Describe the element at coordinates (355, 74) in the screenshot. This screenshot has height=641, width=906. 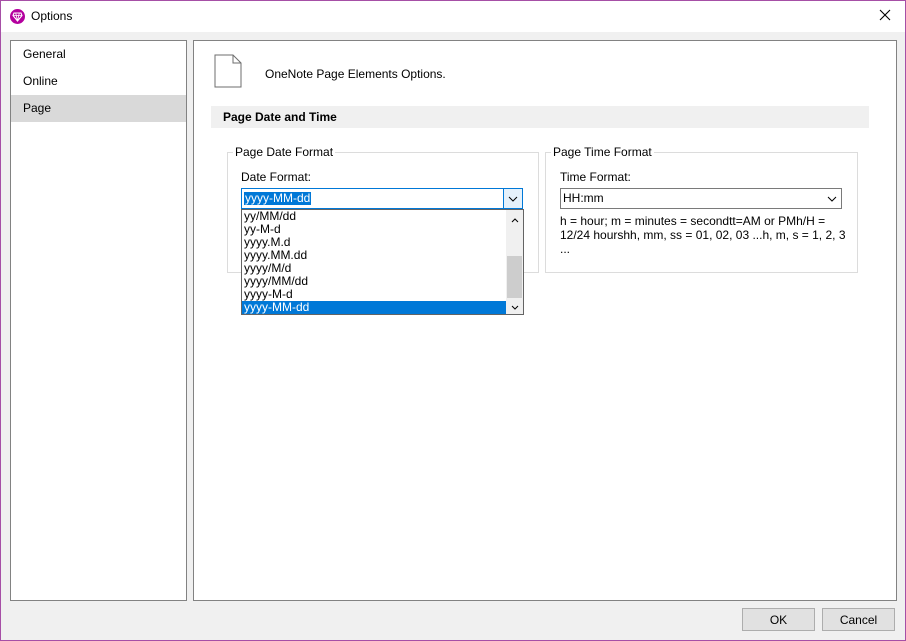
I see `panel-header-text: OneNote Page Elements Options.` at that location.